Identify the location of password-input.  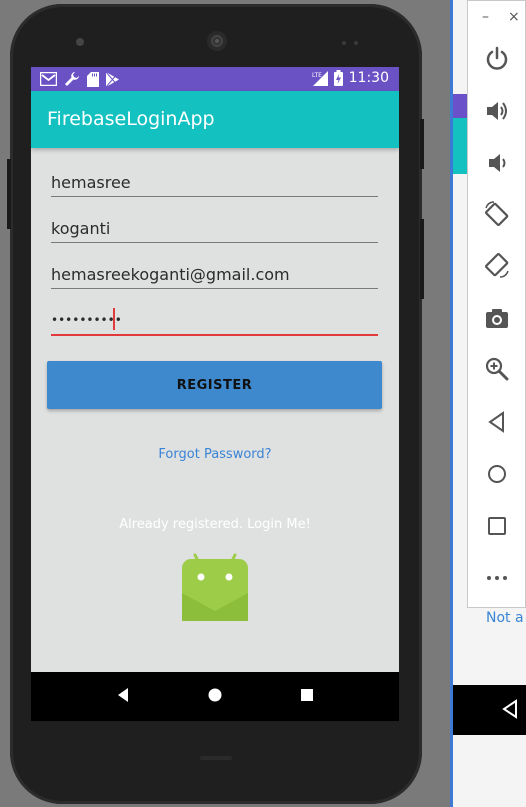
(214, 320).